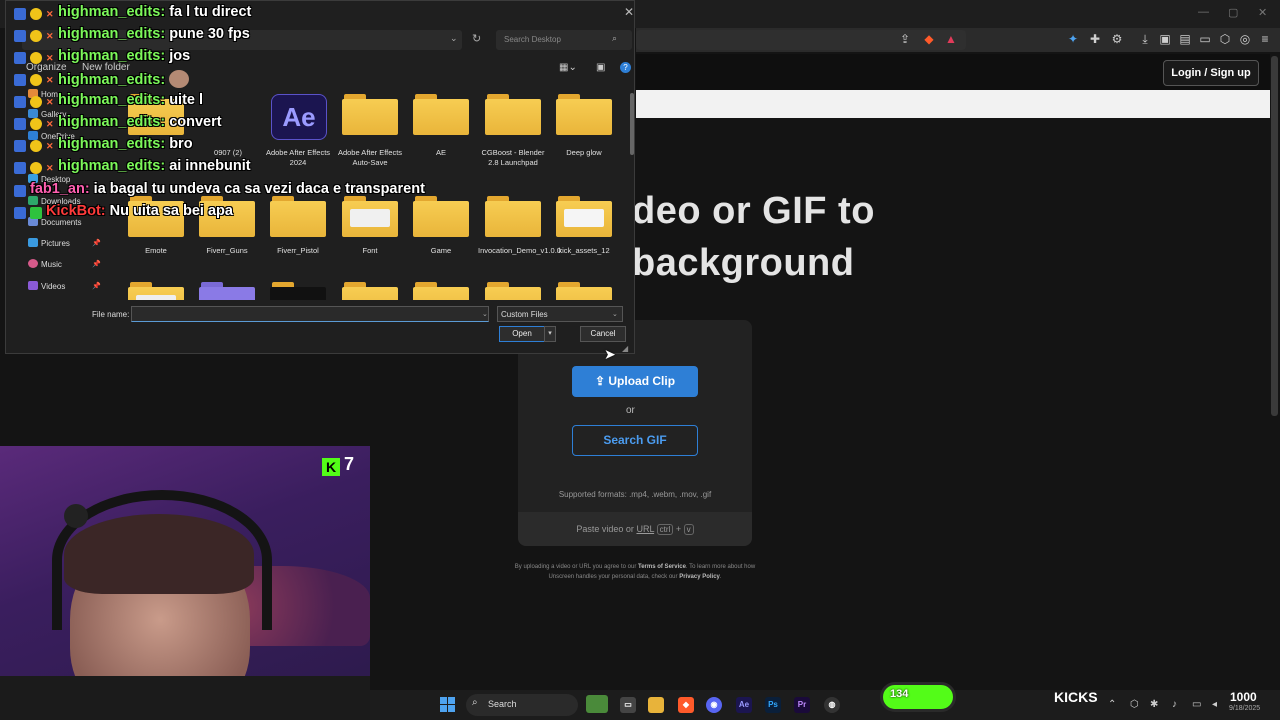 The image size is (1280, 720). What do you see at coordinates (597, 704) in the screenshot?
I see `widget-icon` at bounding box center [597, 704].